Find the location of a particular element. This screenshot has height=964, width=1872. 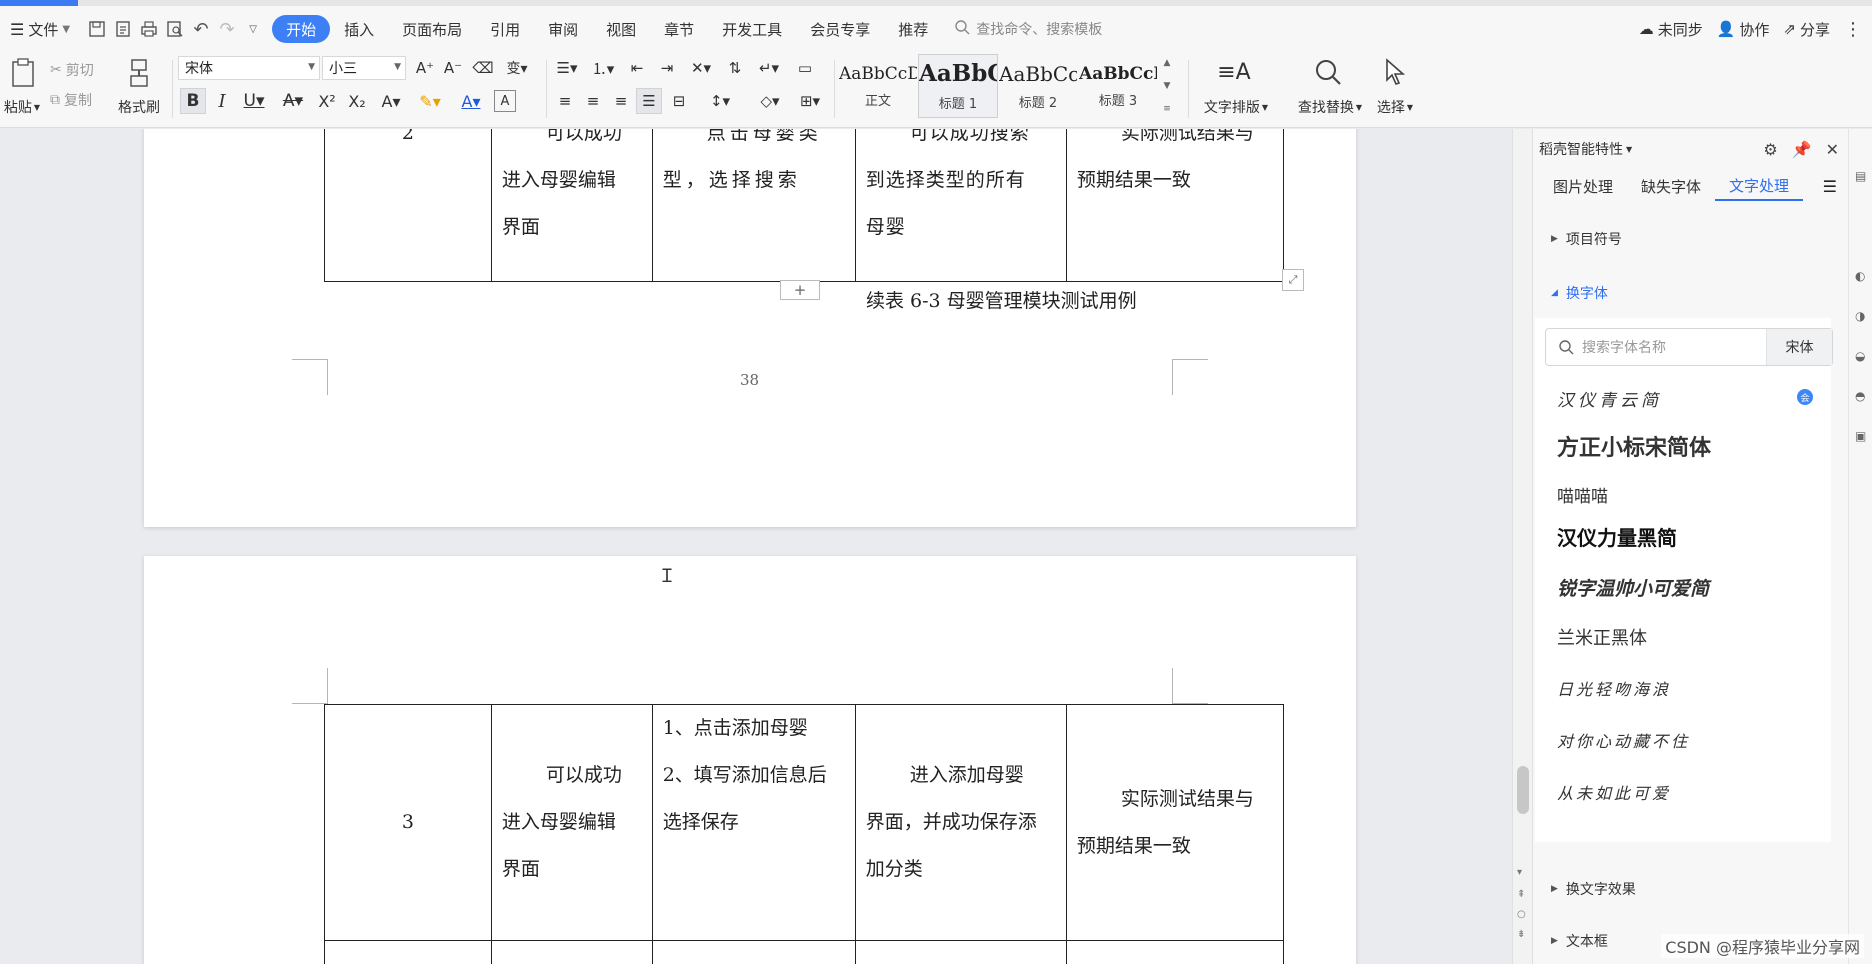

font-name-select: 宋体 ▼ is located at coordinates (249, 68).